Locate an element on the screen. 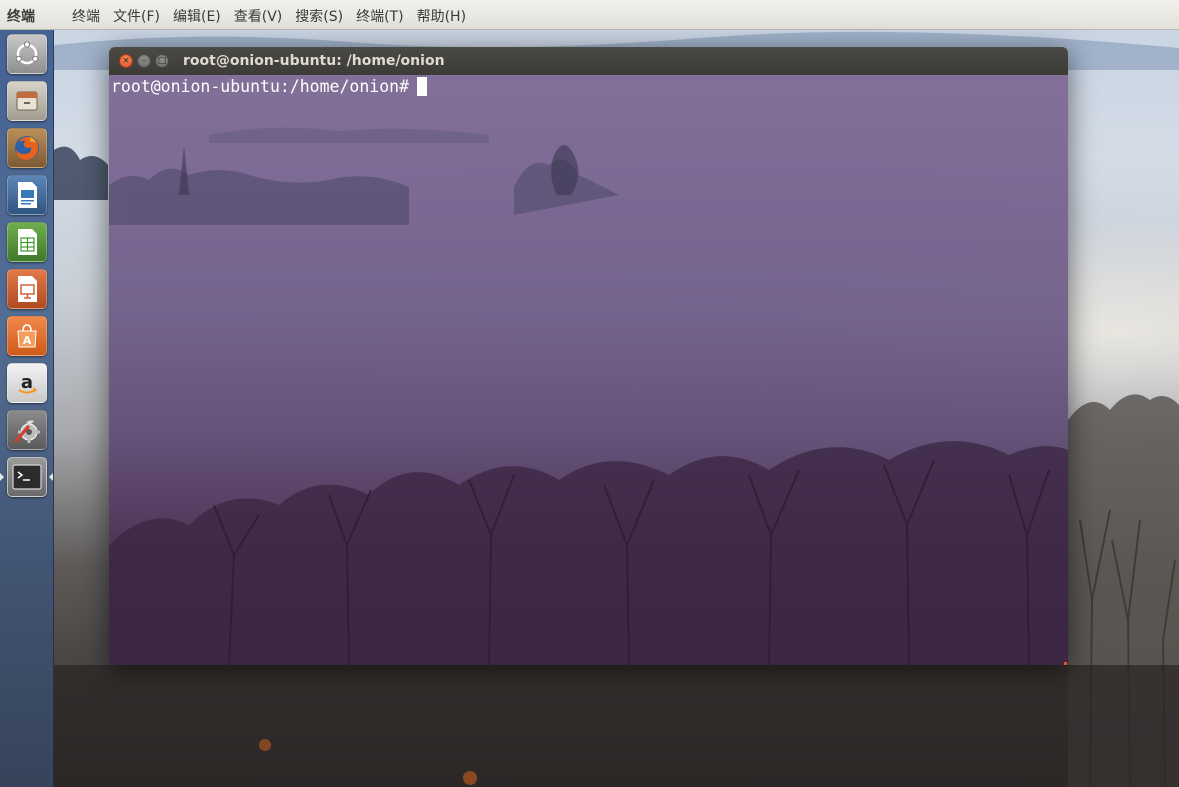  window-maximize-button: □ is located at coordinates (162, 61).